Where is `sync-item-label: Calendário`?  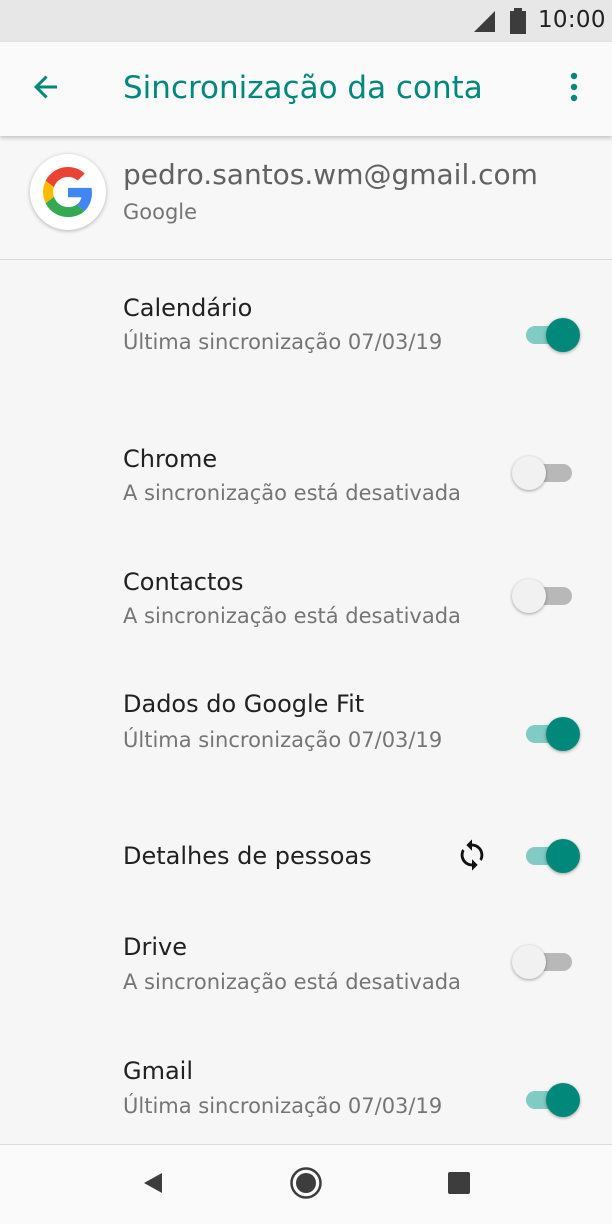
sync-item-label: Calendário is located at coordinates (188, 308).